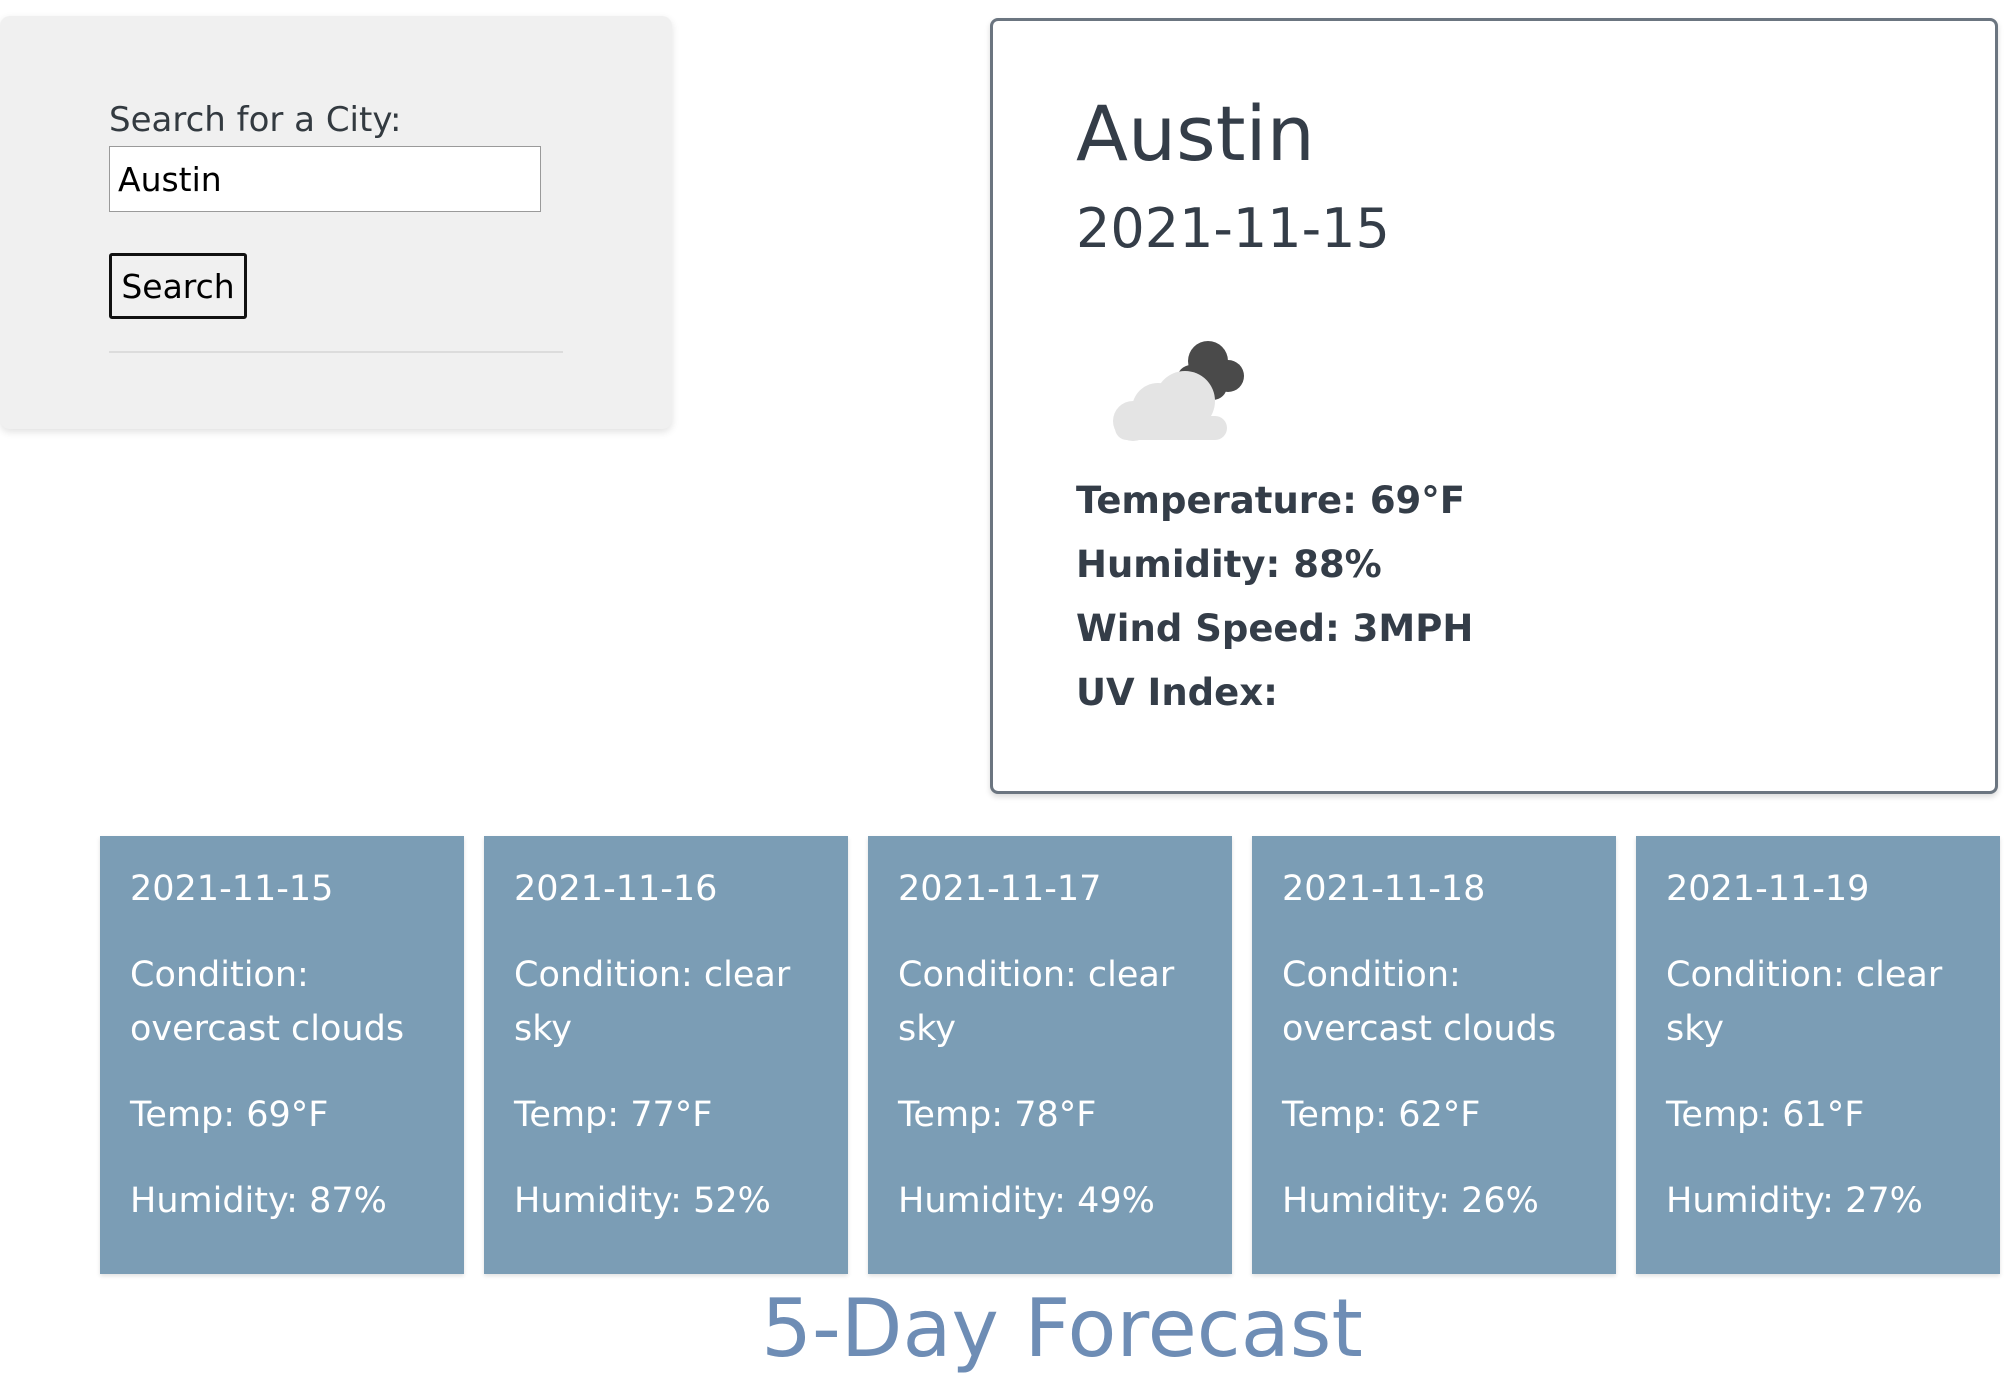 Image resolution: width=2016 pixels, height=1381 pixels. I want to click on forecast-humidity: Humidity: 27%, so click(1794, 1201).